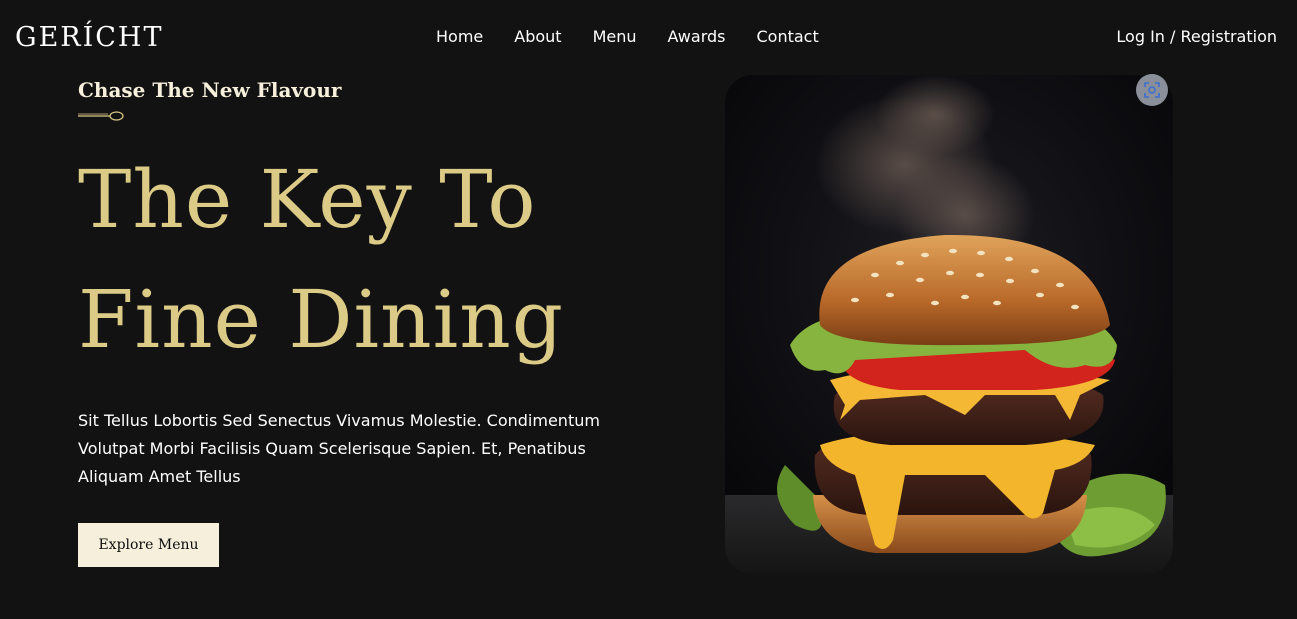 Image resolution: width=1297 pixels, height=619 pixels. What do you see at coordinates (210, 90) in the screenshot?
I see `hero-subtitle: Chase The New Flavour` at bounding box center [210, 90].